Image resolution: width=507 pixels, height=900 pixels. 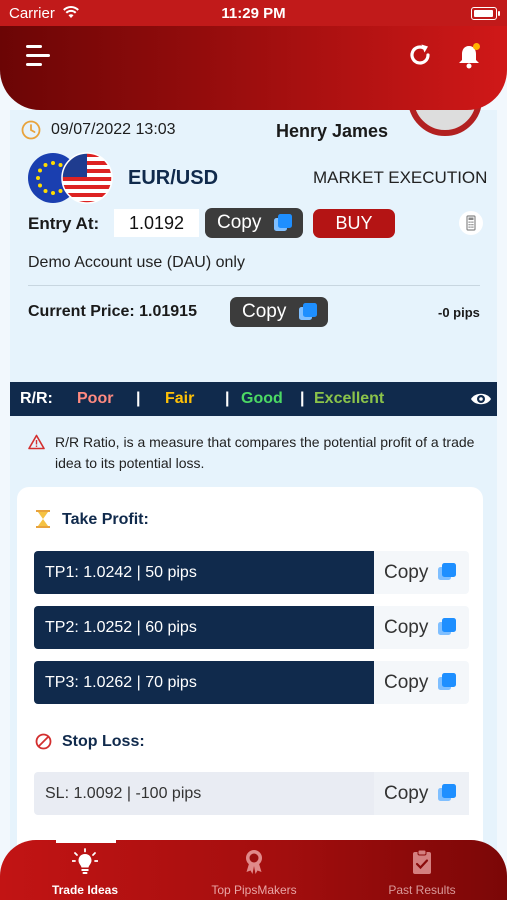 What do you see at coordinates (204, 572) in the screenshot?
I see `tp-value: TP1: 1.0242 | 50 pips` at bounding box center [204, 572].